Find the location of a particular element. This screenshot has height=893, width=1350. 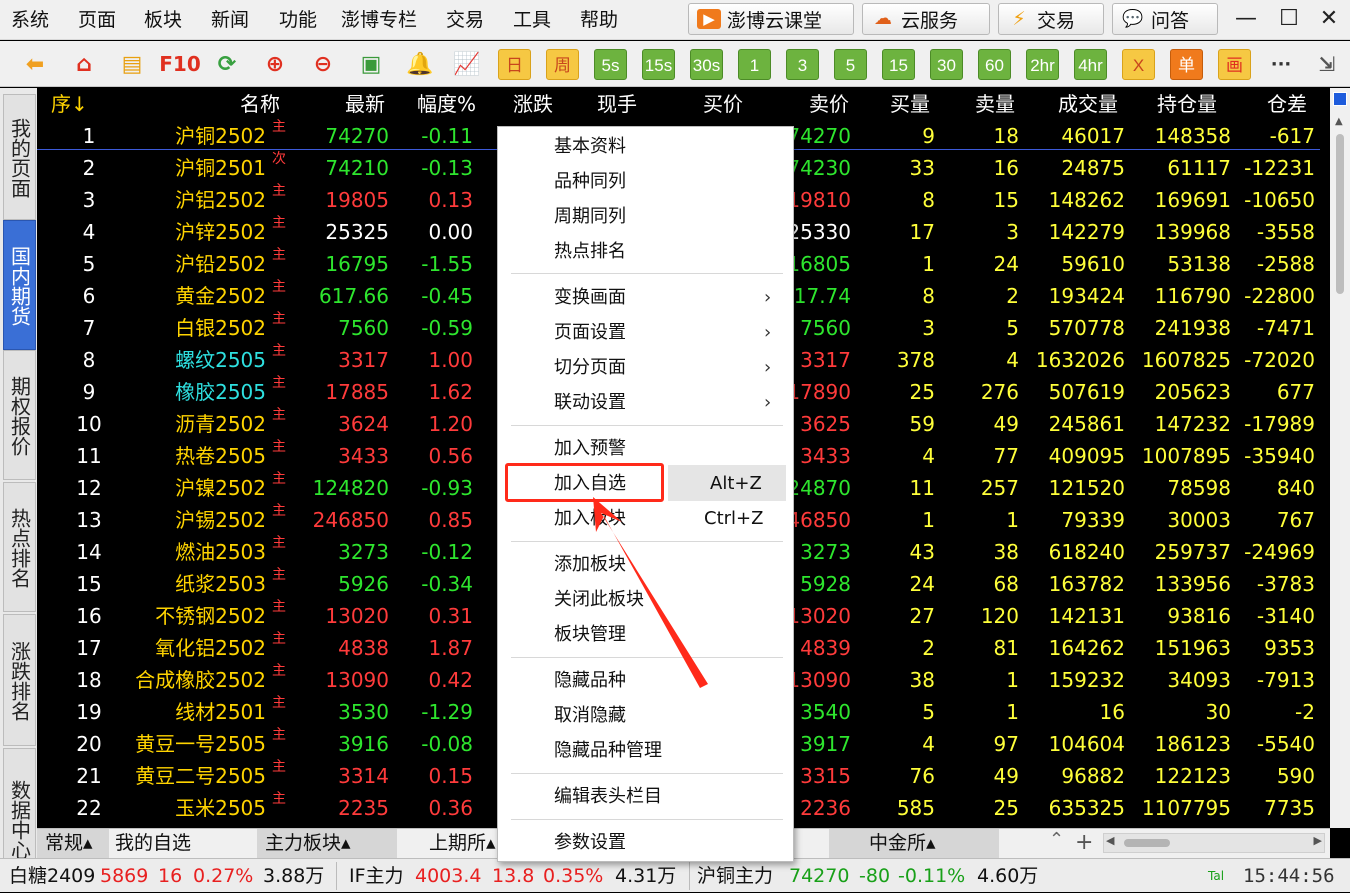

tab-my-favorites: 我的自选 is located at coordinates (170, 843).